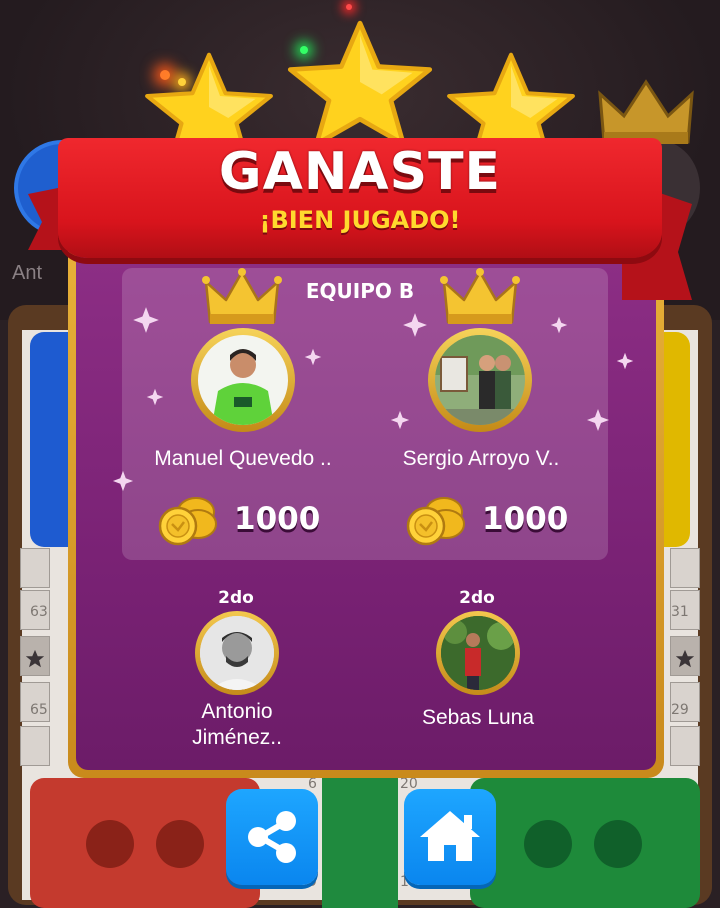 The image size is (720, 908). I want to click on cell-number: 31, so click(680, 612).